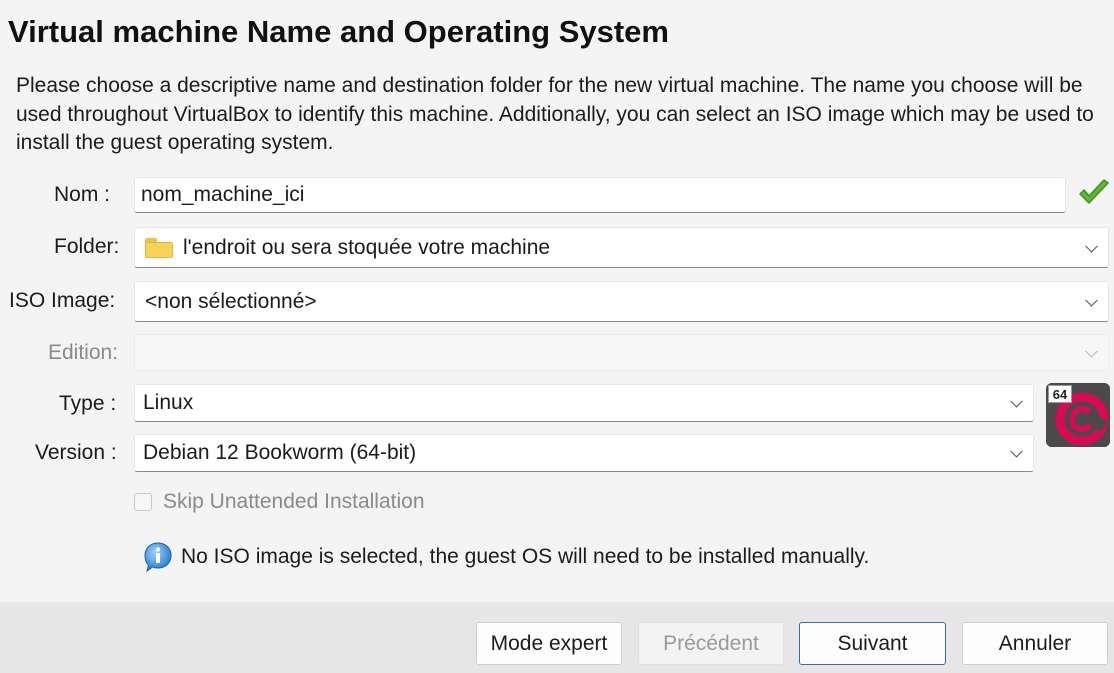  Describe the element at coordinates (159, 247) in the screenshot. I see `folder-icon` at that location.